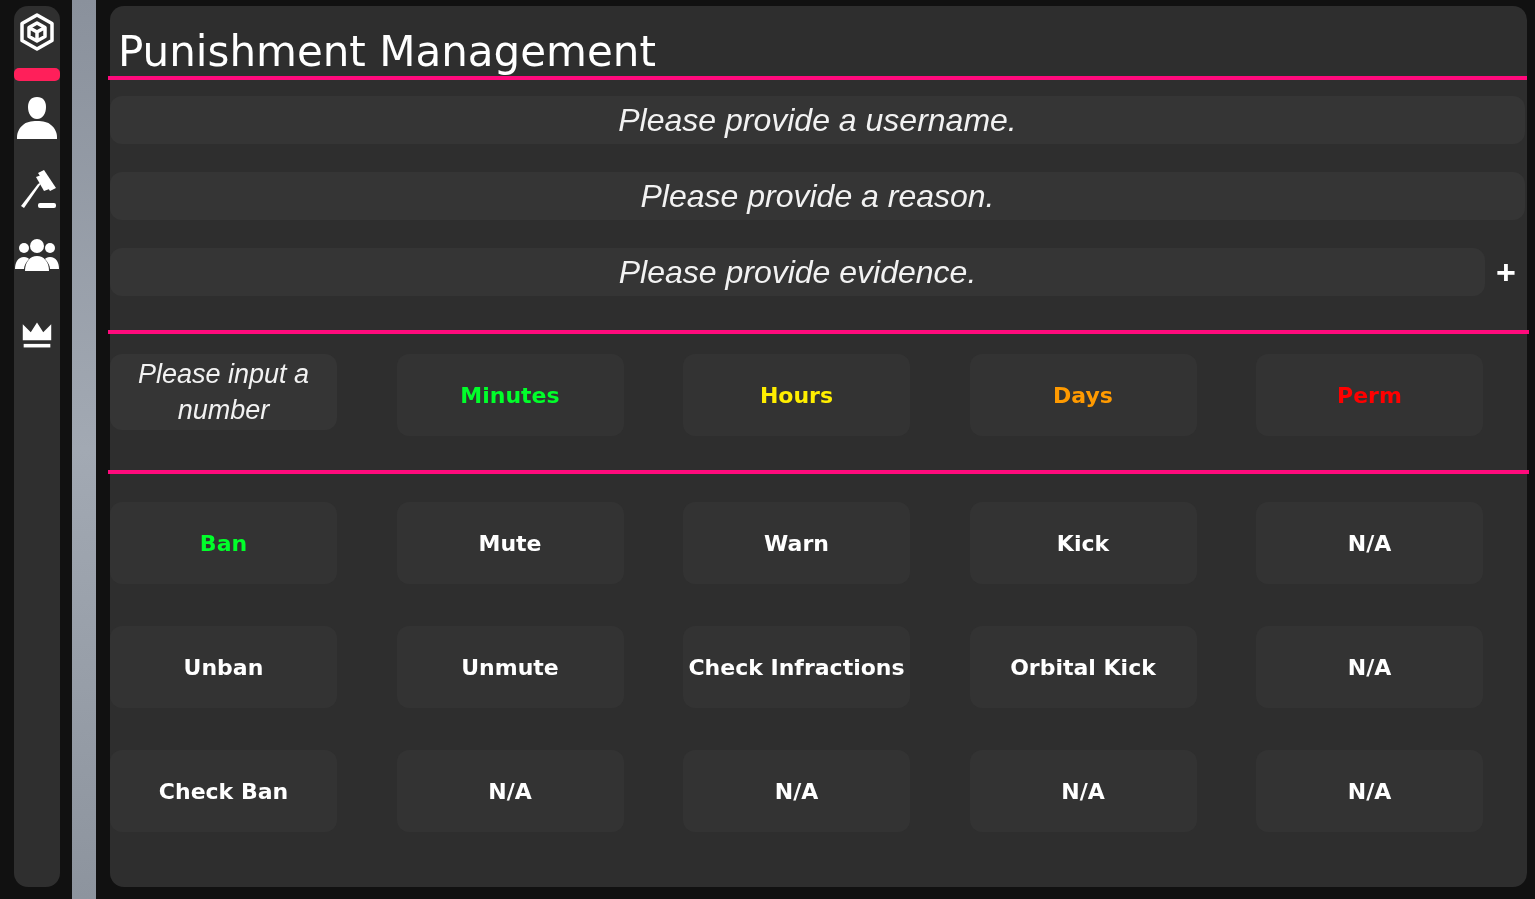 This screenshot has width=1535, height=899. I want to click on action-button: Unban, so click(223, 667).